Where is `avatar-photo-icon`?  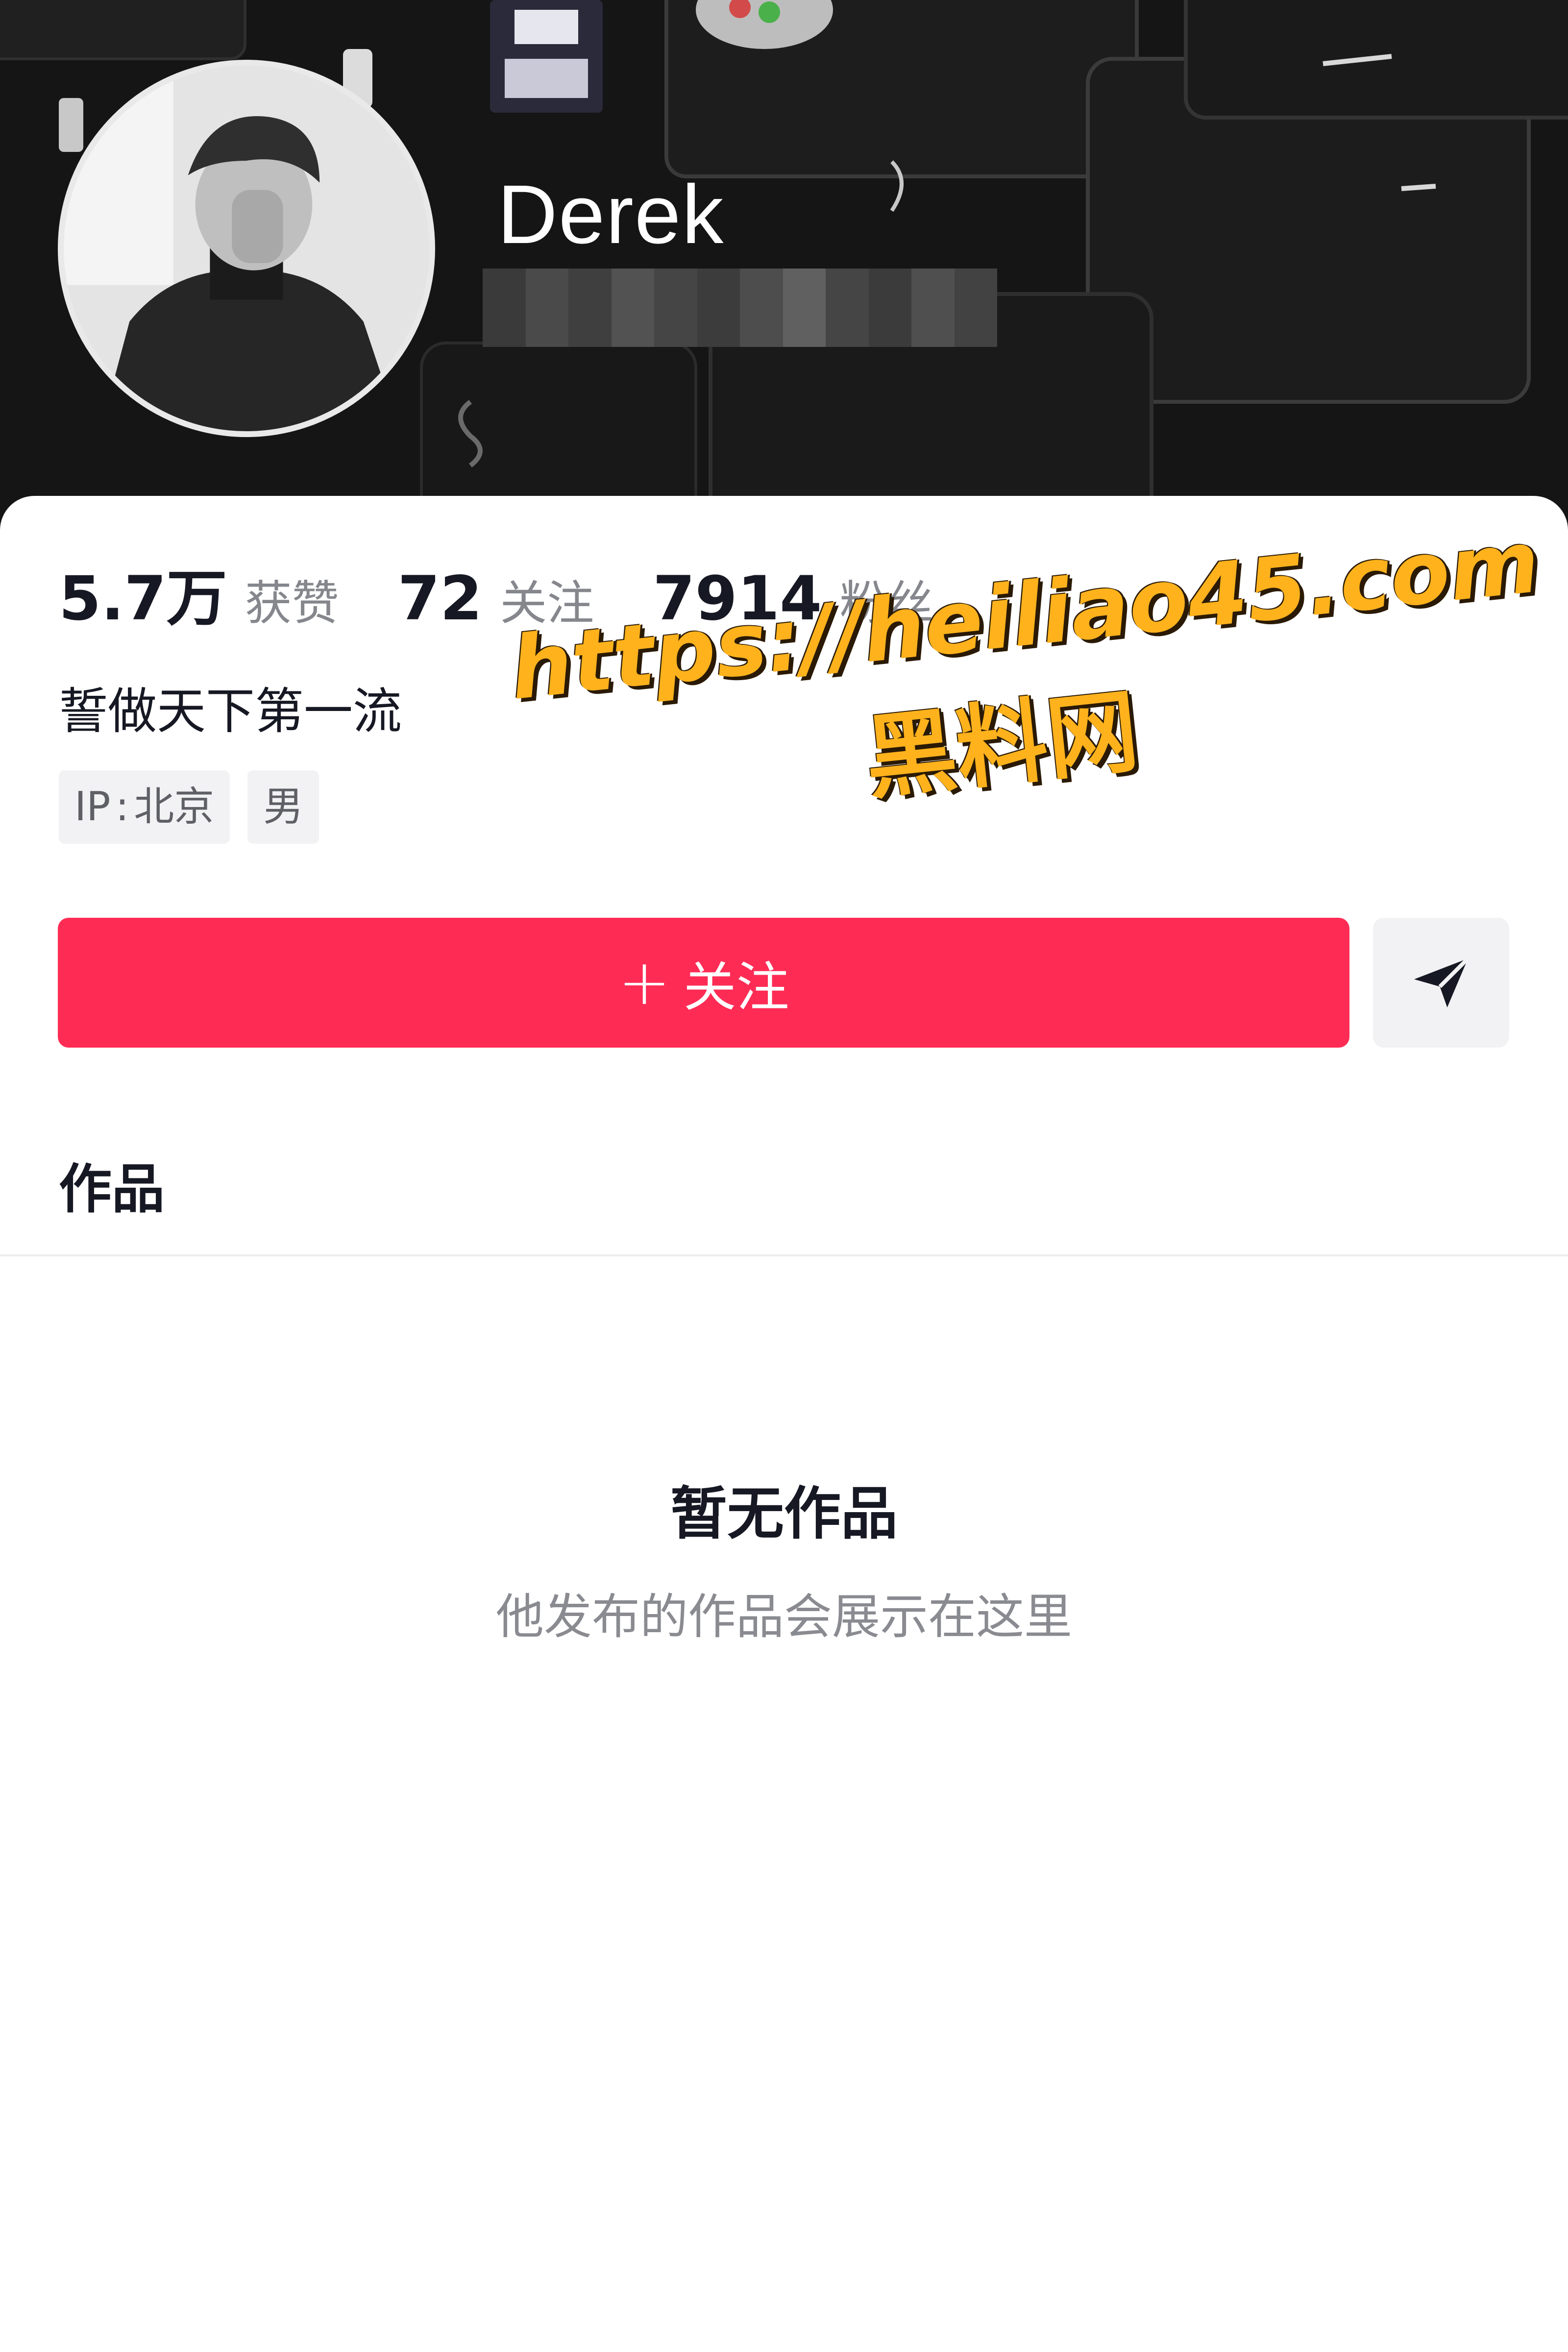
avatar-photo-icon is located at coordinates (246, 248).